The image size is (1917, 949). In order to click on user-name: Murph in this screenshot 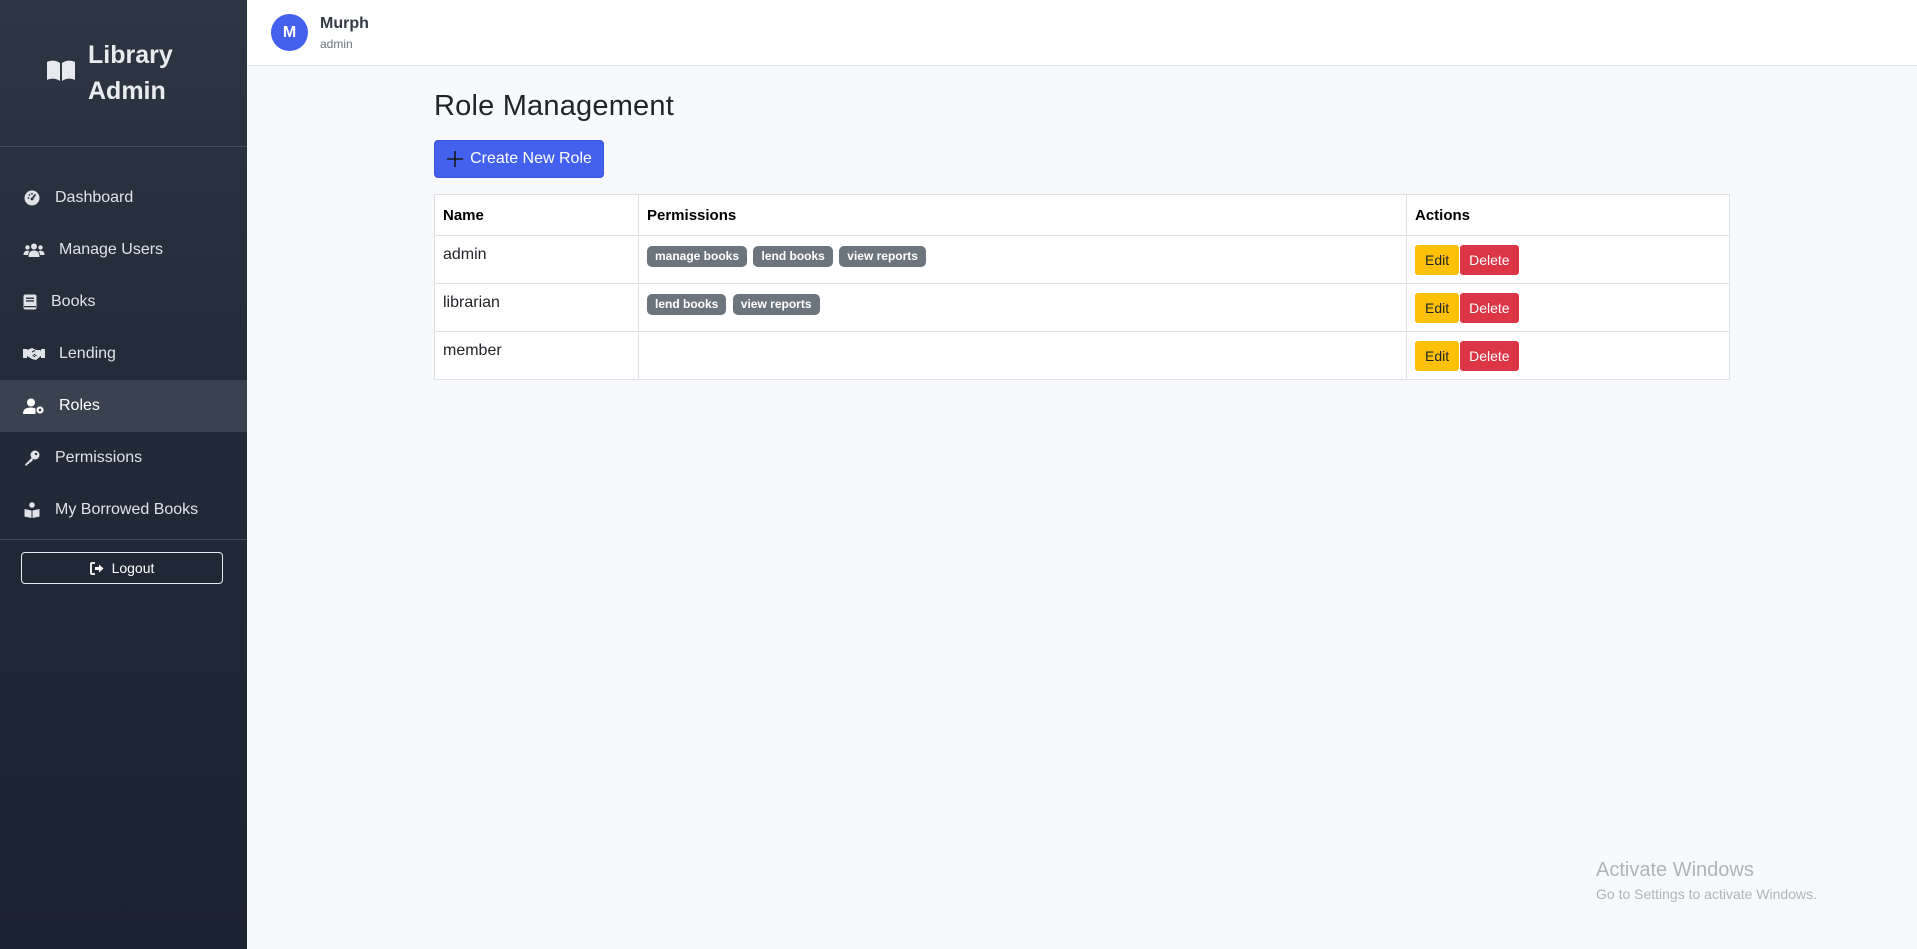, I will do `click(344, 23)`.